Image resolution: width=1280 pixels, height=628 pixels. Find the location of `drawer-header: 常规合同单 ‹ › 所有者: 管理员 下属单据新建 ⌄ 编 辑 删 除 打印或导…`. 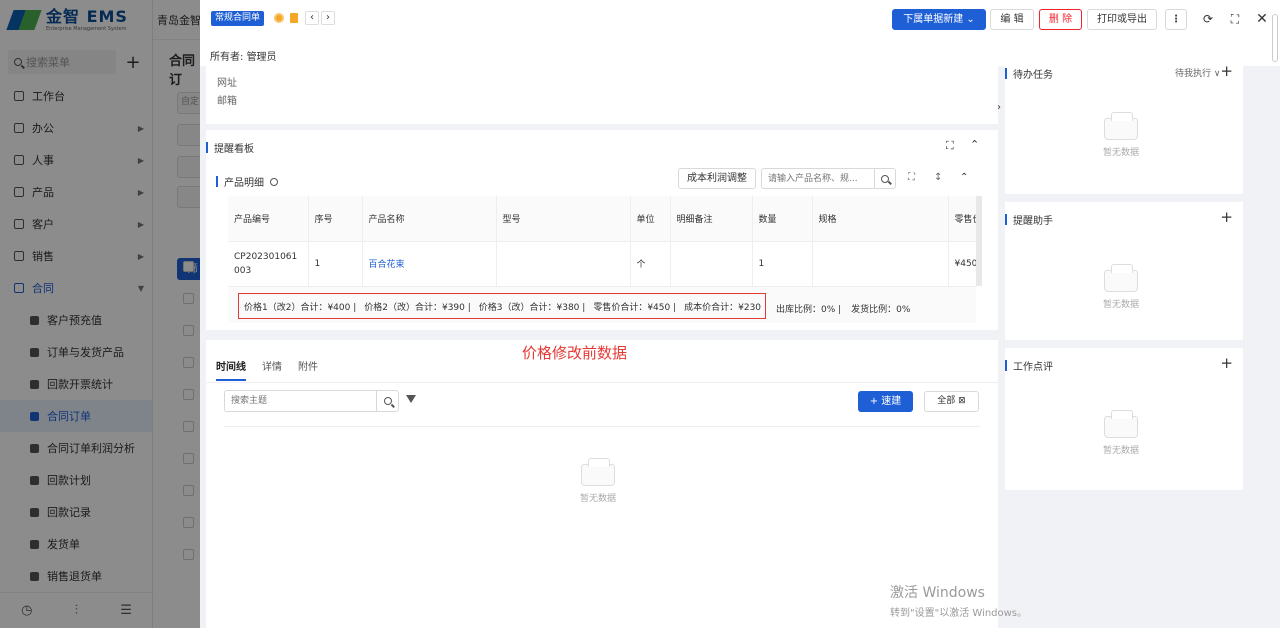

drawer-header: 常规合同单 ‹ › 所有者: 管理员 下属单据新建 ⌄ 编 辑 删 除 打印或导… is located at coordinates (740, 33).